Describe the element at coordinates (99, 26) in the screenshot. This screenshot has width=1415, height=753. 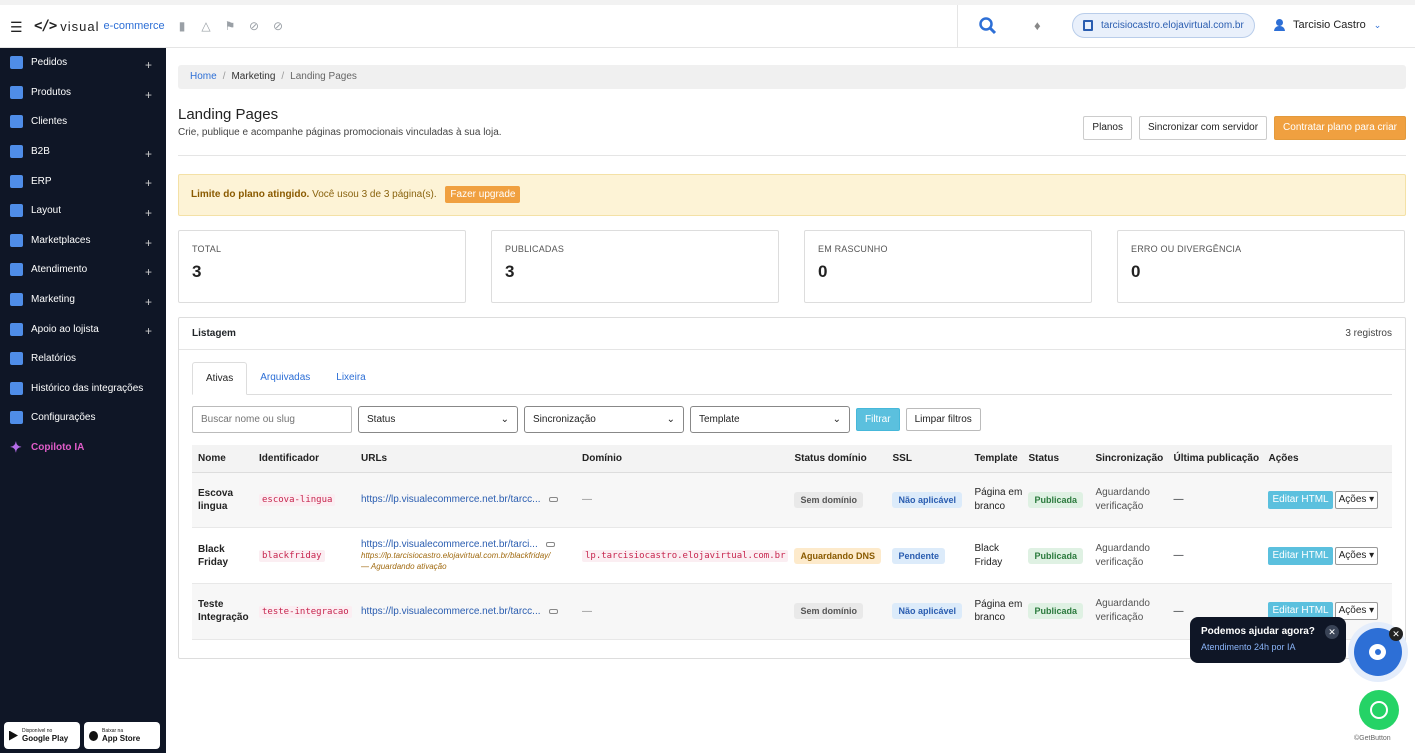
I see `logo: </> visual e-commerce` at that location.